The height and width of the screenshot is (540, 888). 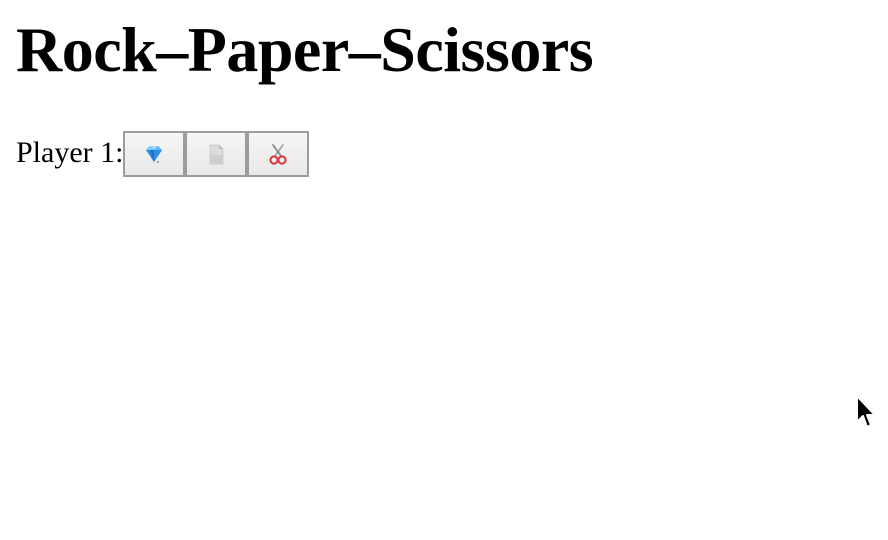 What do you see at coordinates (70, 152) in the screenshot?
I see `player-1-label: Player 1:` at bounding box center [70, 152].